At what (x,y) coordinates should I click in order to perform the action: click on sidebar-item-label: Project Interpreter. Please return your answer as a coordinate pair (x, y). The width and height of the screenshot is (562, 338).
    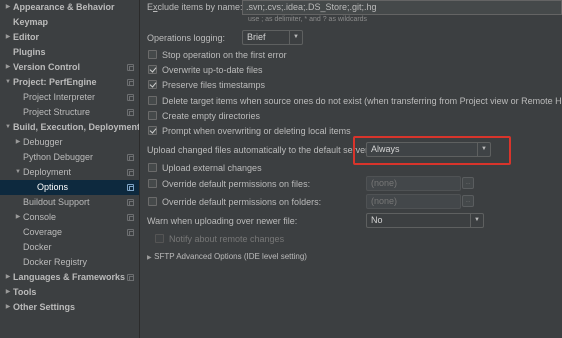
    Looking at the image, I should click on (59, 97).